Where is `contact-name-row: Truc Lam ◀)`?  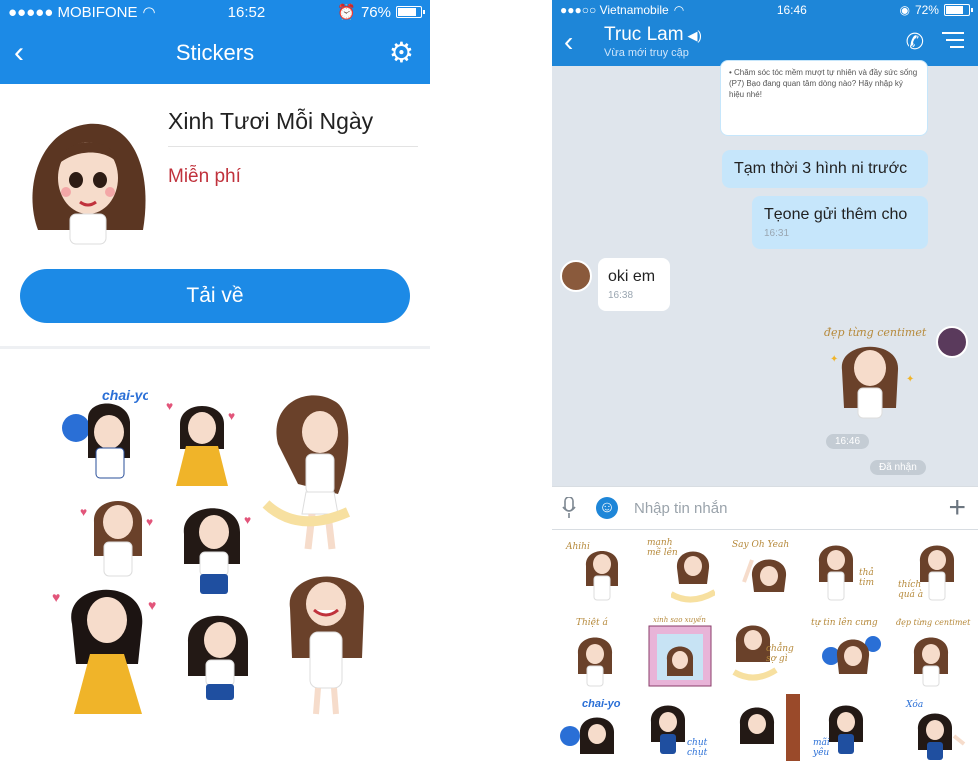
contact-name-row: Truc Lam ◀) is located at coordinates (653, 35).